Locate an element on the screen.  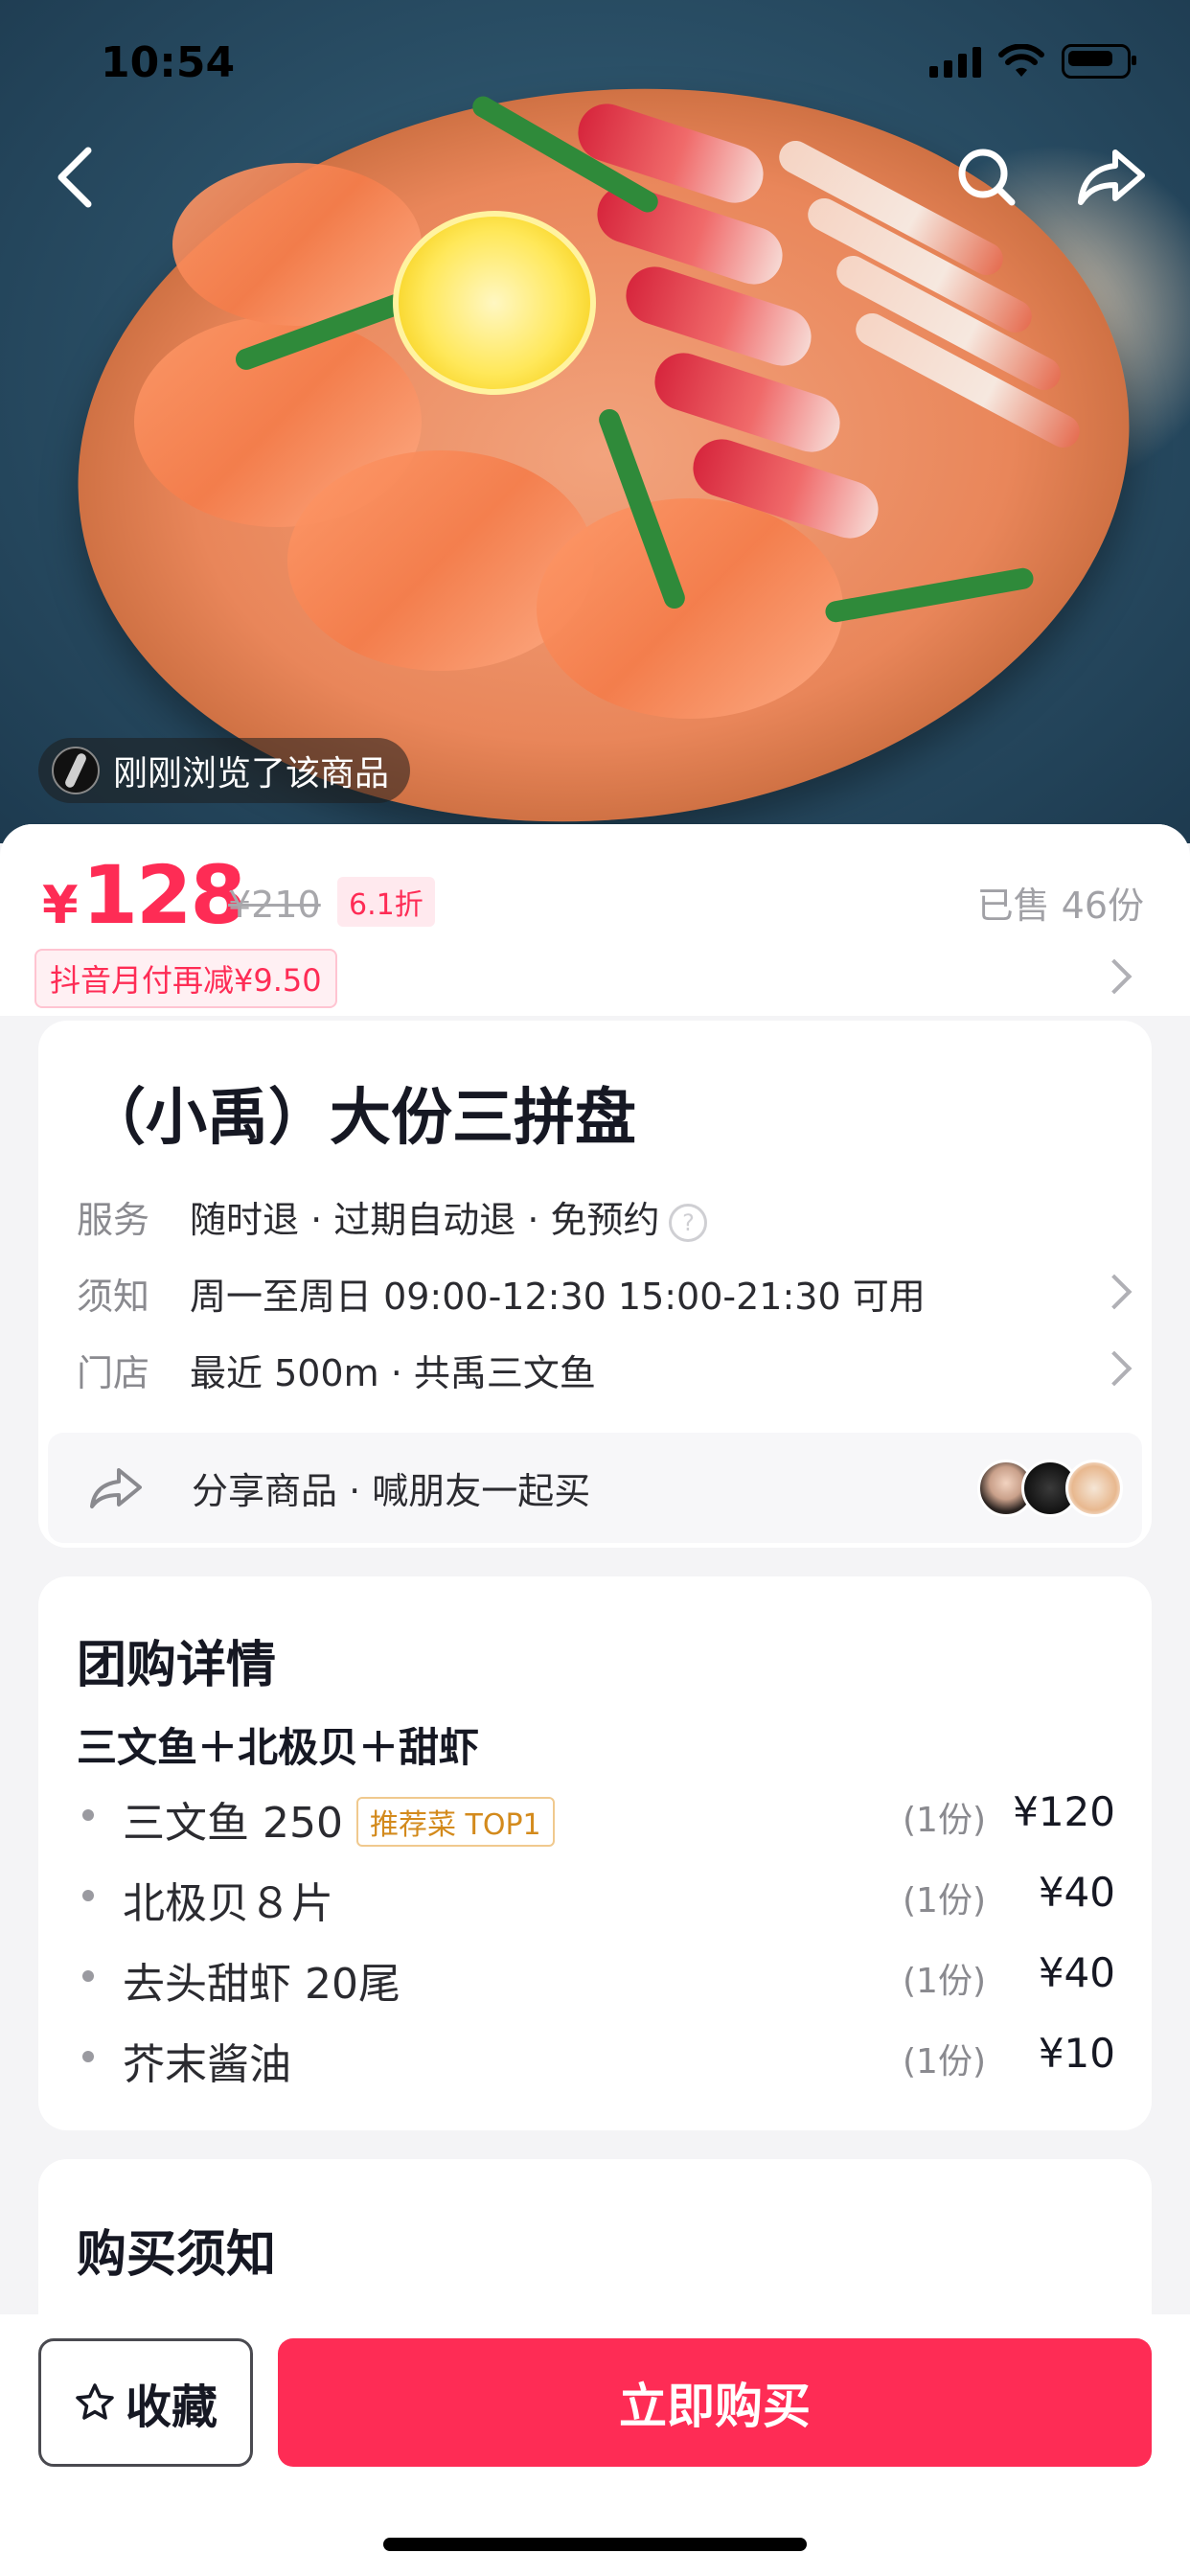
recently-viewed-text: 刚刚浏览了该商品 is located at coordinates (251, 774).